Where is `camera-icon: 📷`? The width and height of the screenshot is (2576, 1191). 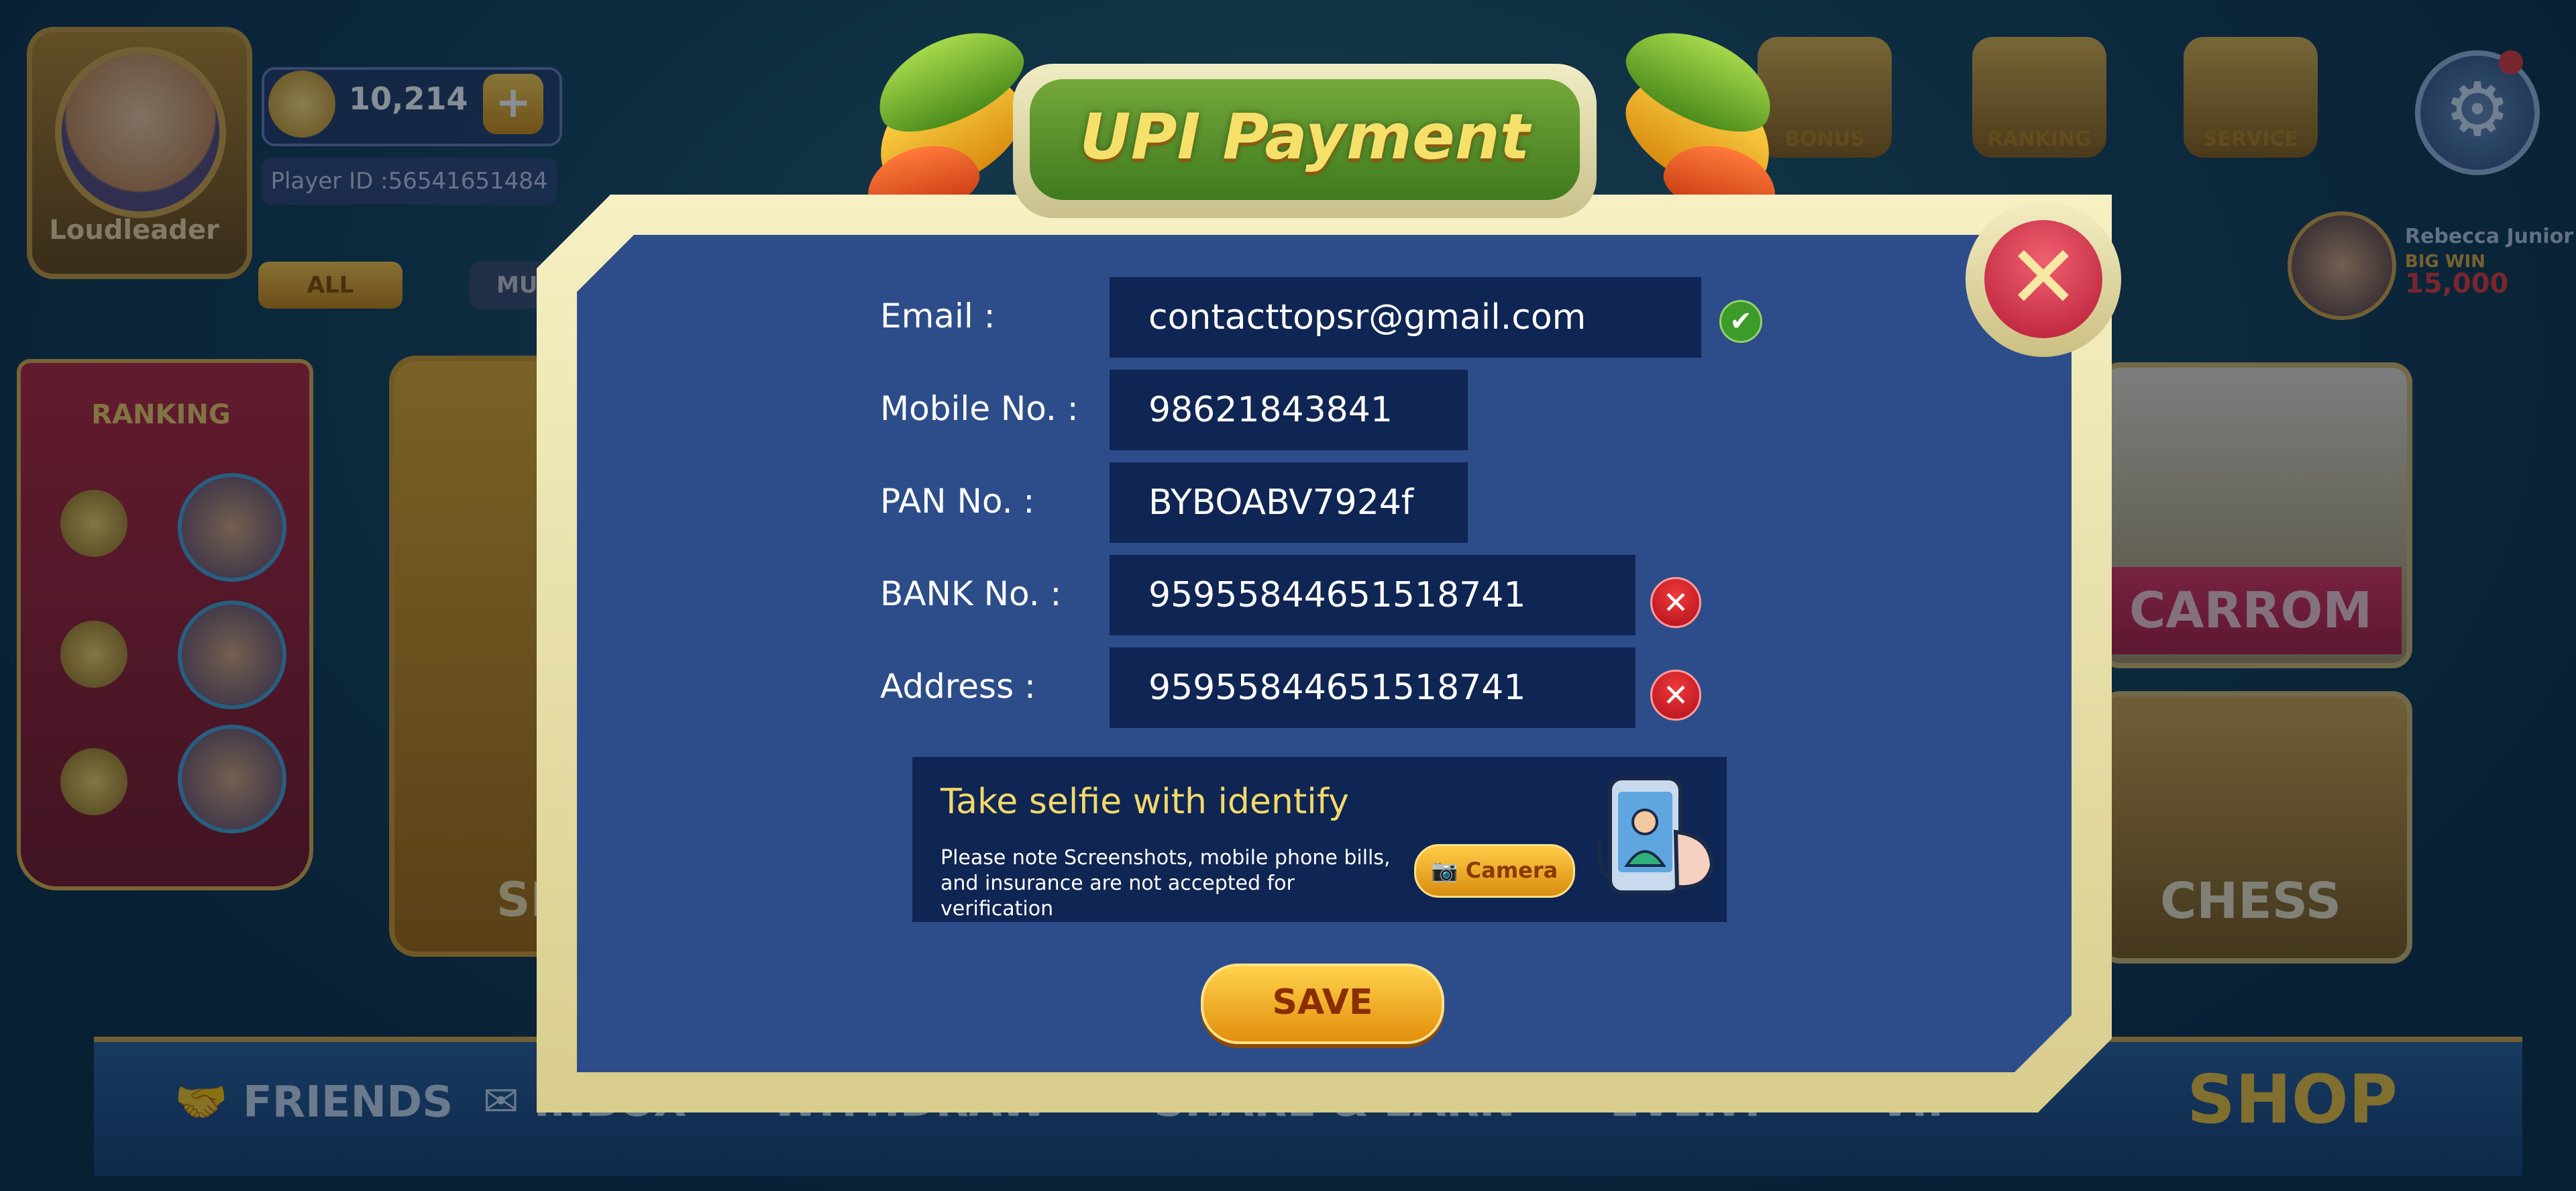 camera-icon: 📷 is located at coordinates (1444, 870).